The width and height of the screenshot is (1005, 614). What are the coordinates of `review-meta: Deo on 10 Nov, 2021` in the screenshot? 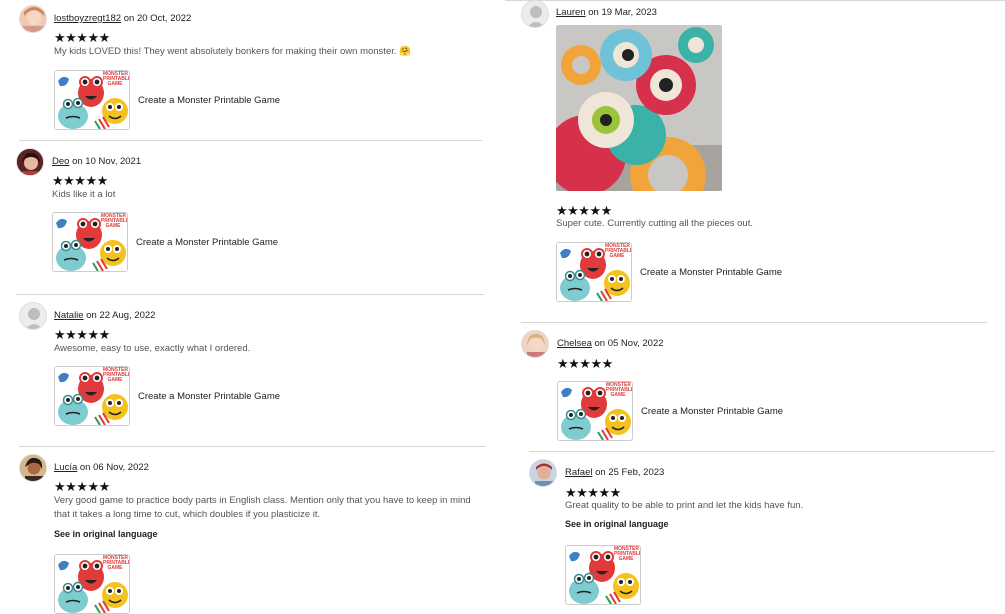 It's located at (96, 161).